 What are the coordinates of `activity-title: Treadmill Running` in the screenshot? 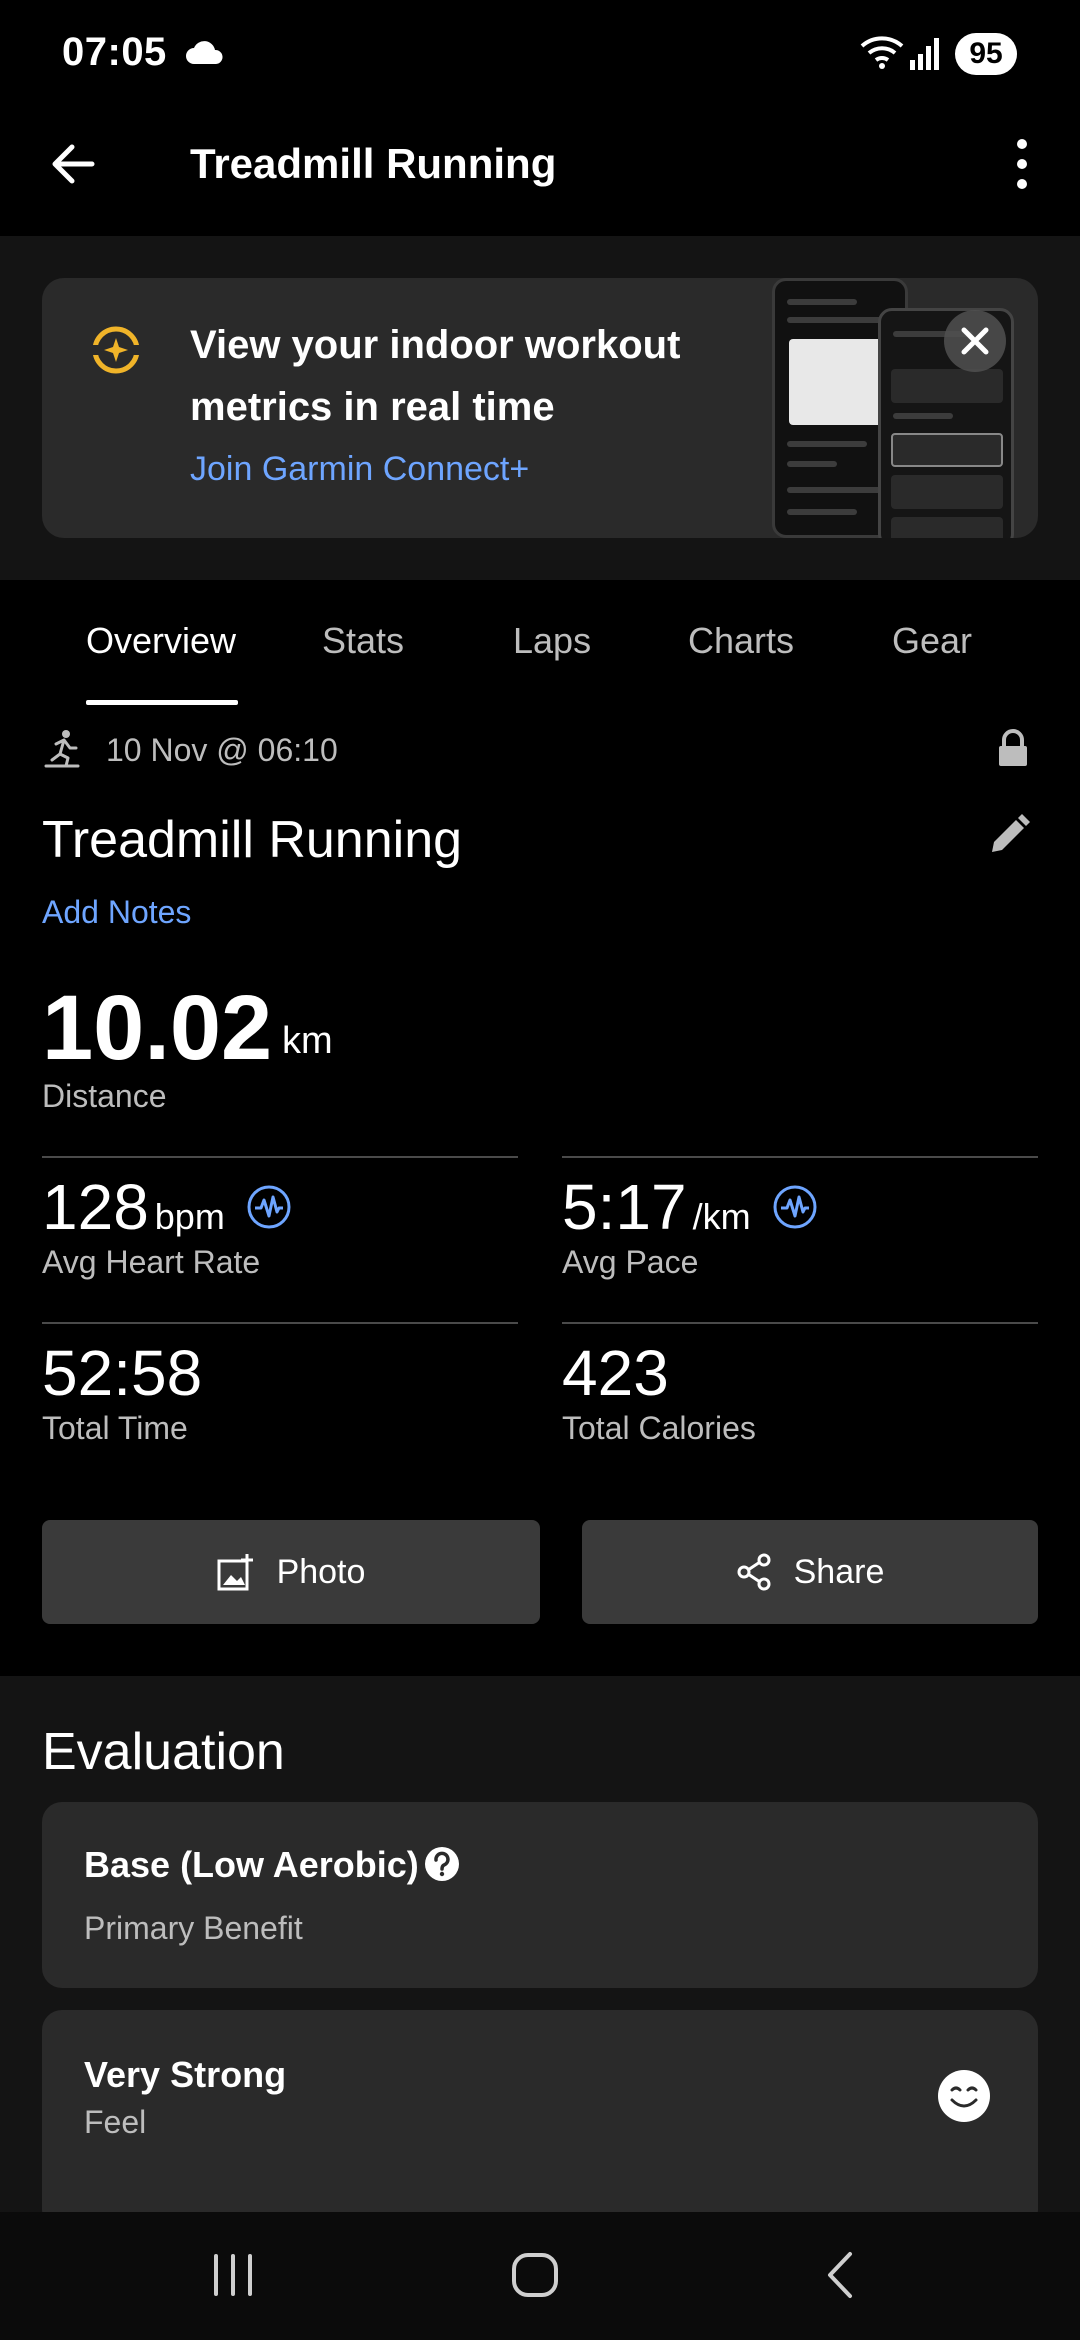 It's located at (252, 840).